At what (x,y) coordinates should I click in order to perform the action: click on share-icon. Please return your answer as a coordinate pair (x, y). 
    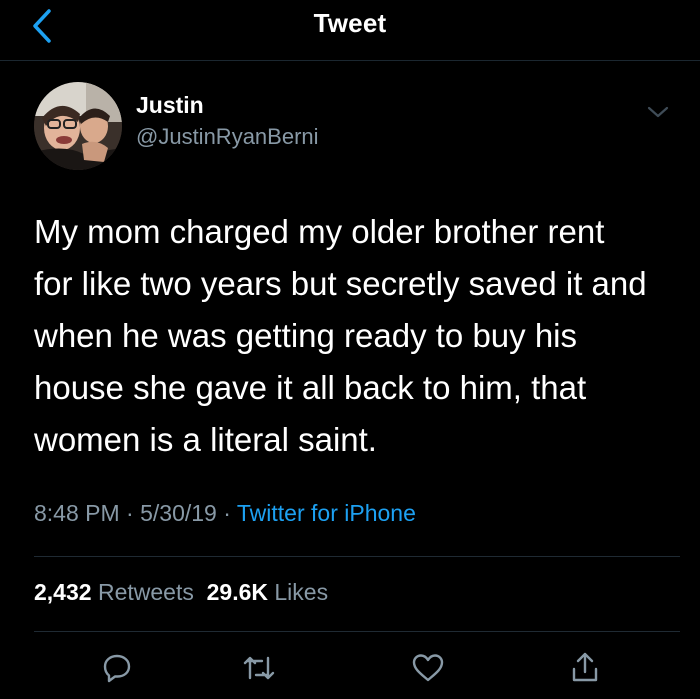
    Looking at the image, I should click on (585, 667).